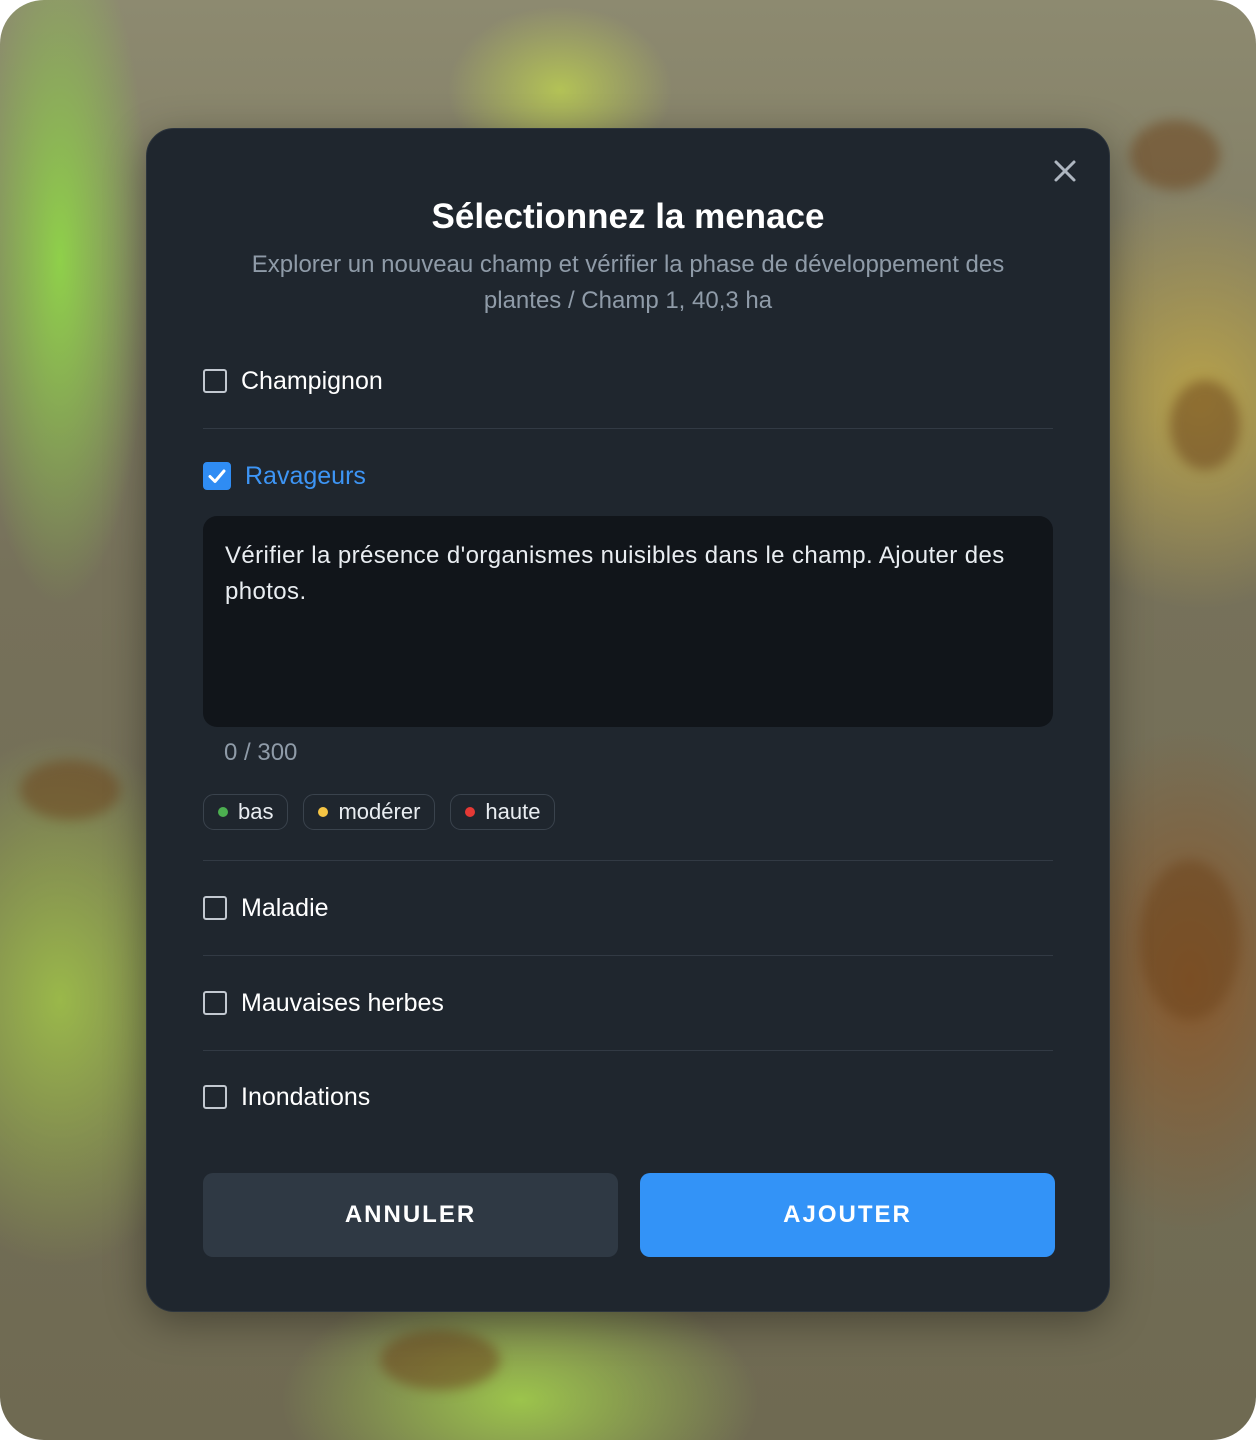 The image size is (1256, 1440). What do you see at coordinates (215, 908) in the screenshot?
I see `checkbox-maladie` at bounding box center [215, 908].